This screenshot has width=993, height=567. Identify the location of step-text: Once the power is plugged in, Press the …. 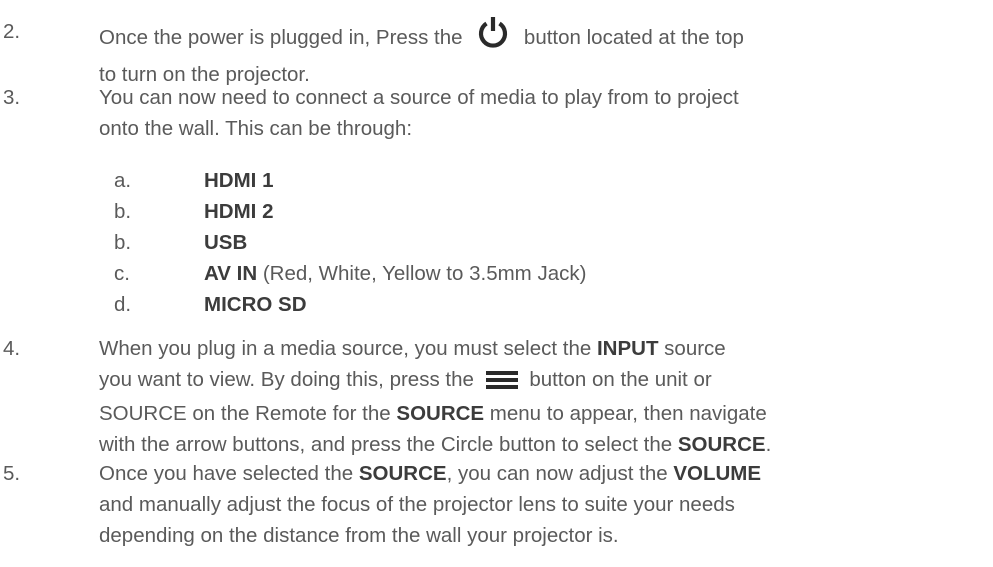
(539, 53).